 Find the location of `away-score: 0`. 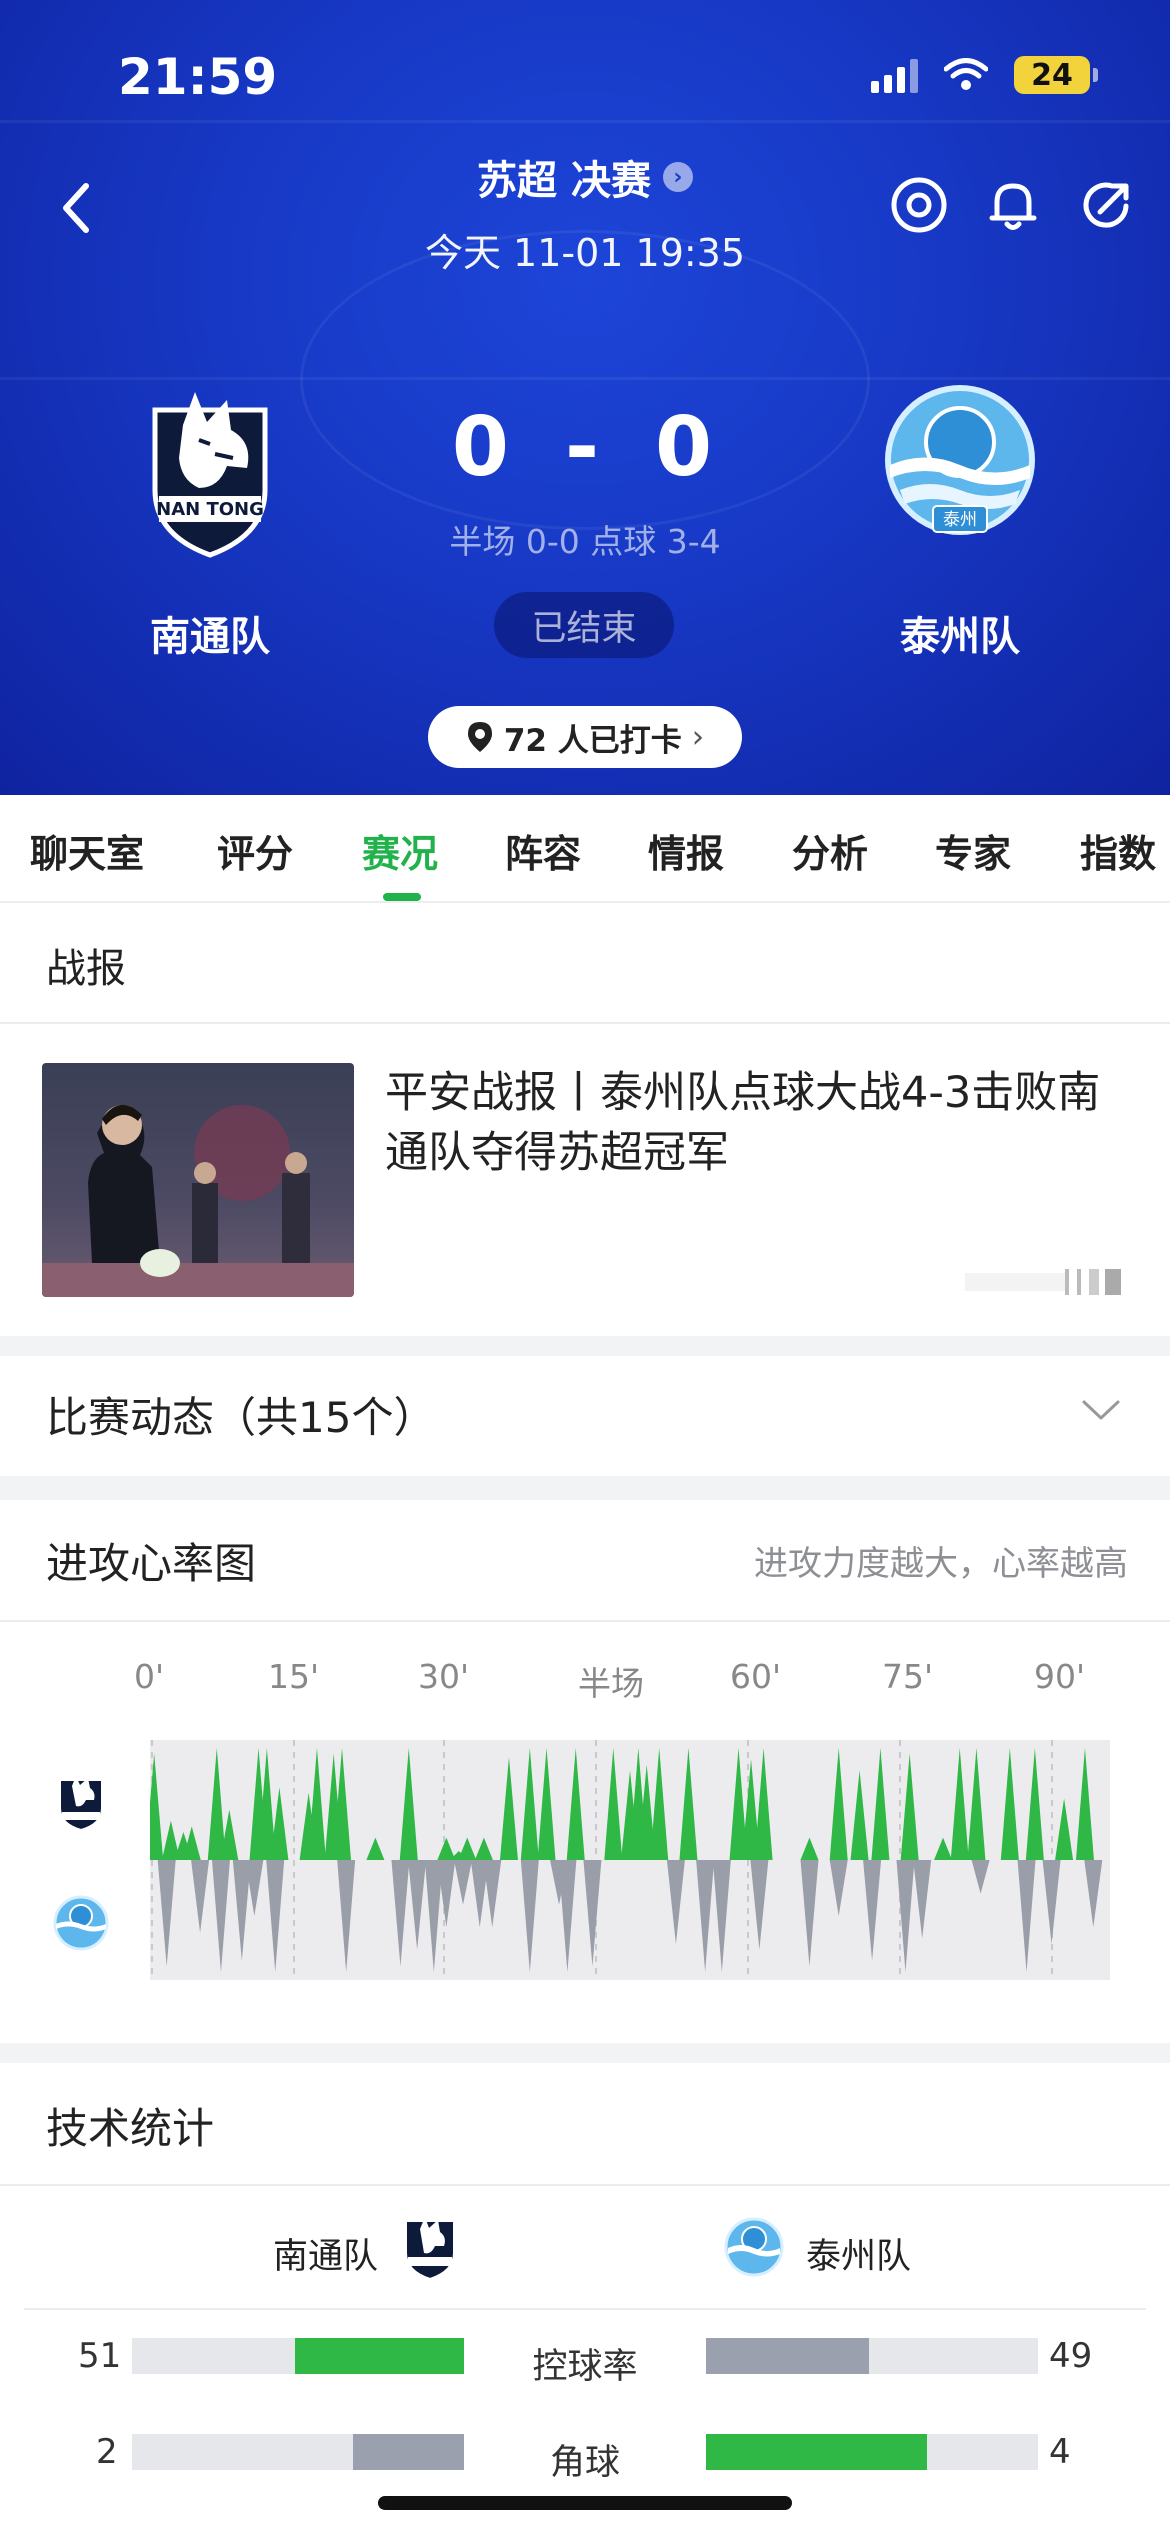

away-score: 0 is located at coordinates (687, 447).